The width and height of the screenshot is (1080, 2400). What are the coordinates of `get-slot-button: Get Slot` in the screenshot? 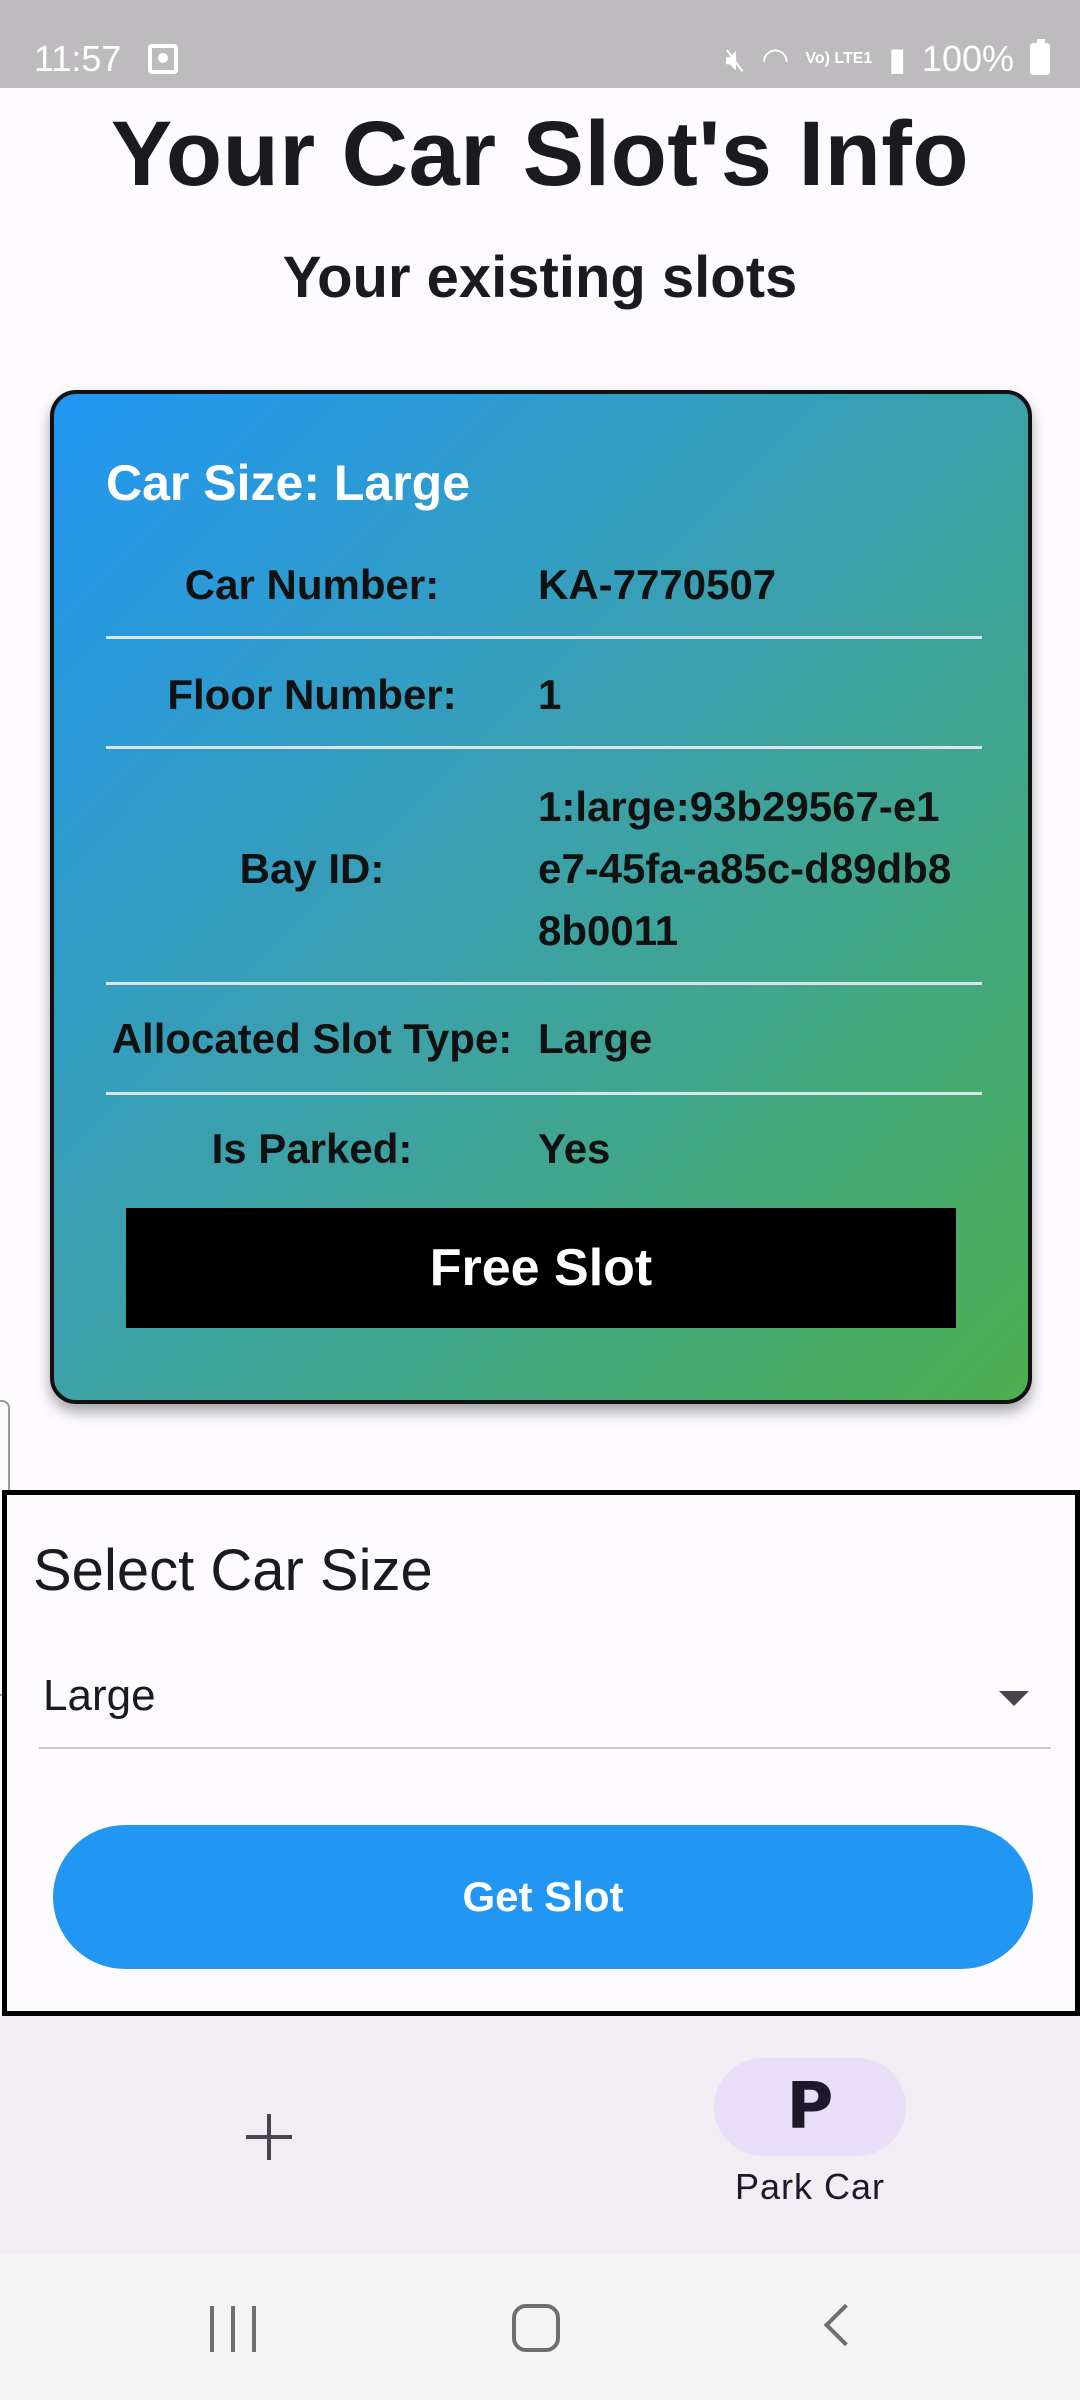 It's located at (543, 1897).